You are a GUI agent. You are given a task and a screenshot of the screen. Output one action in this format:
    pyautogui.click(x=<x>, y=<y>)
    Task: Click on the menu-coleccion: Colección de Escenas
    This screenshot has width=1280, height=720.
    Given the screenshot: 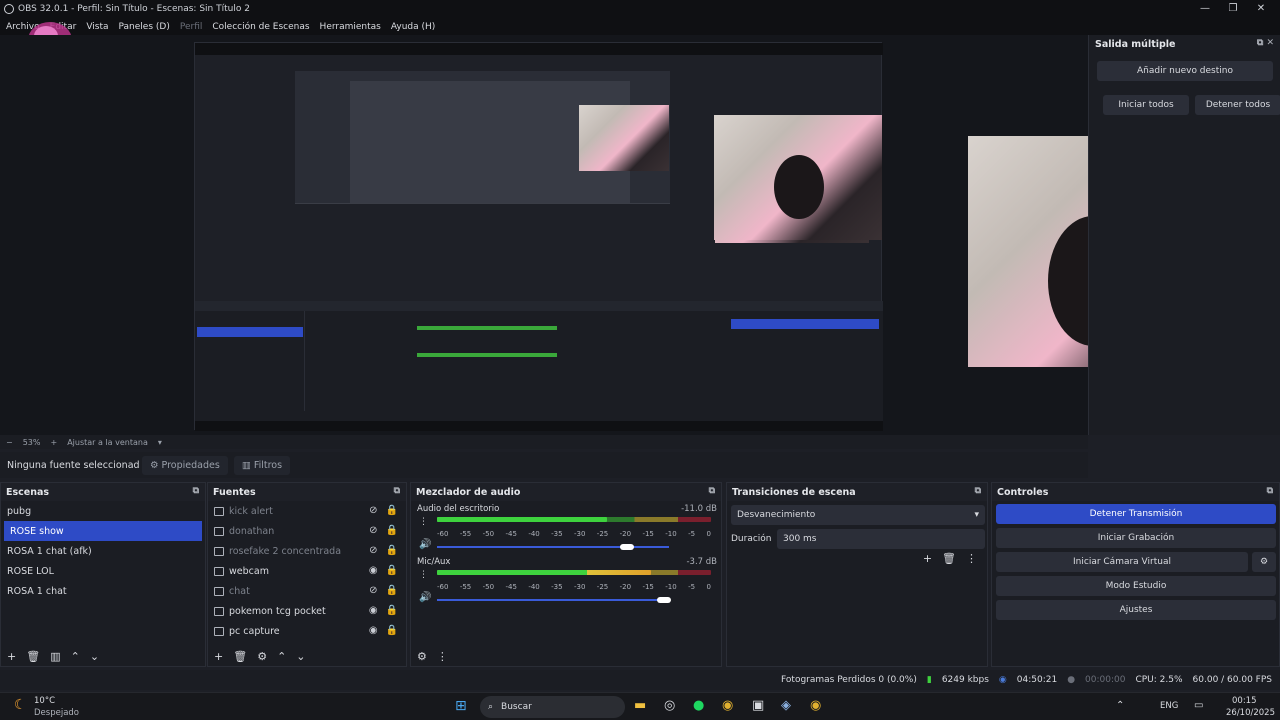 What is the action you would take?
    pyautogui.click(x=260, y=27)
    